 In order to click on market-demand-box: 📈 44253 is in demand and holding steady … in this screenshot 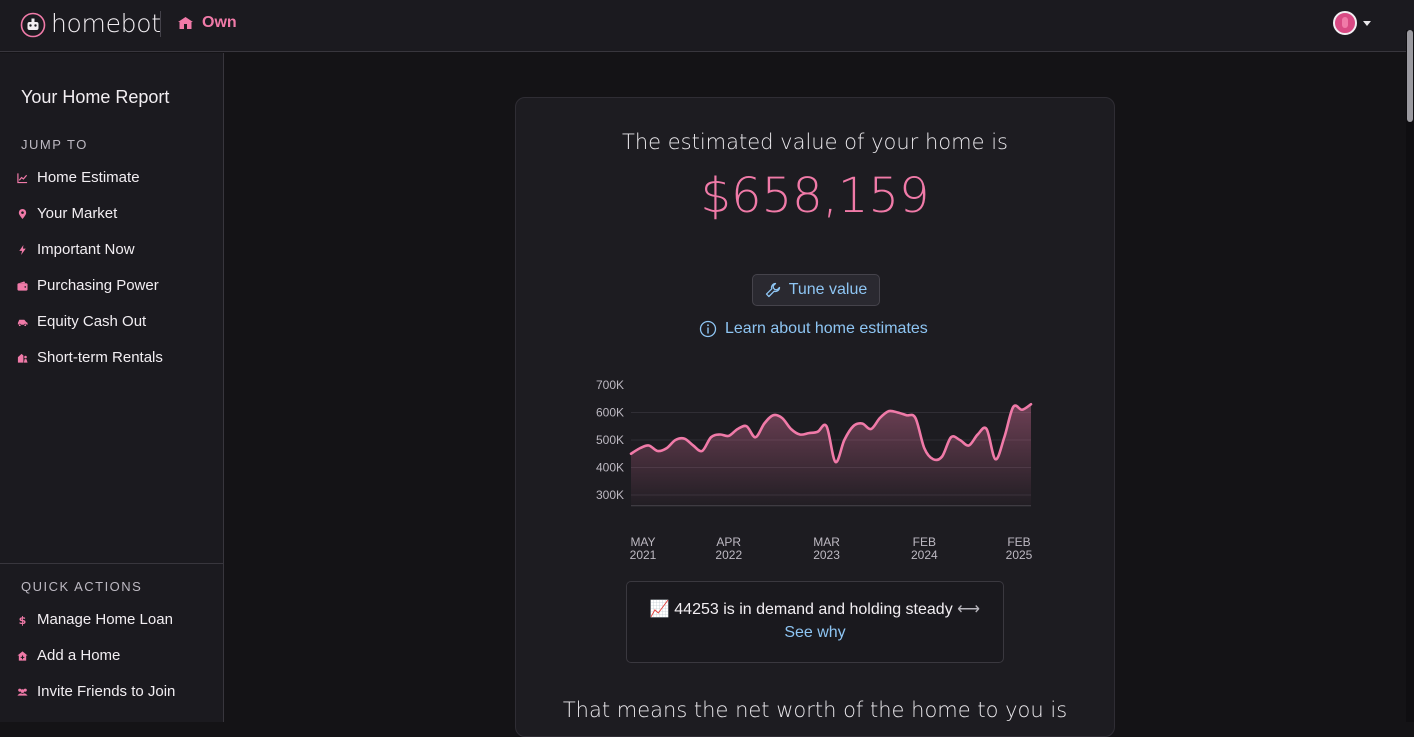, I will do `click(815, 622)`.